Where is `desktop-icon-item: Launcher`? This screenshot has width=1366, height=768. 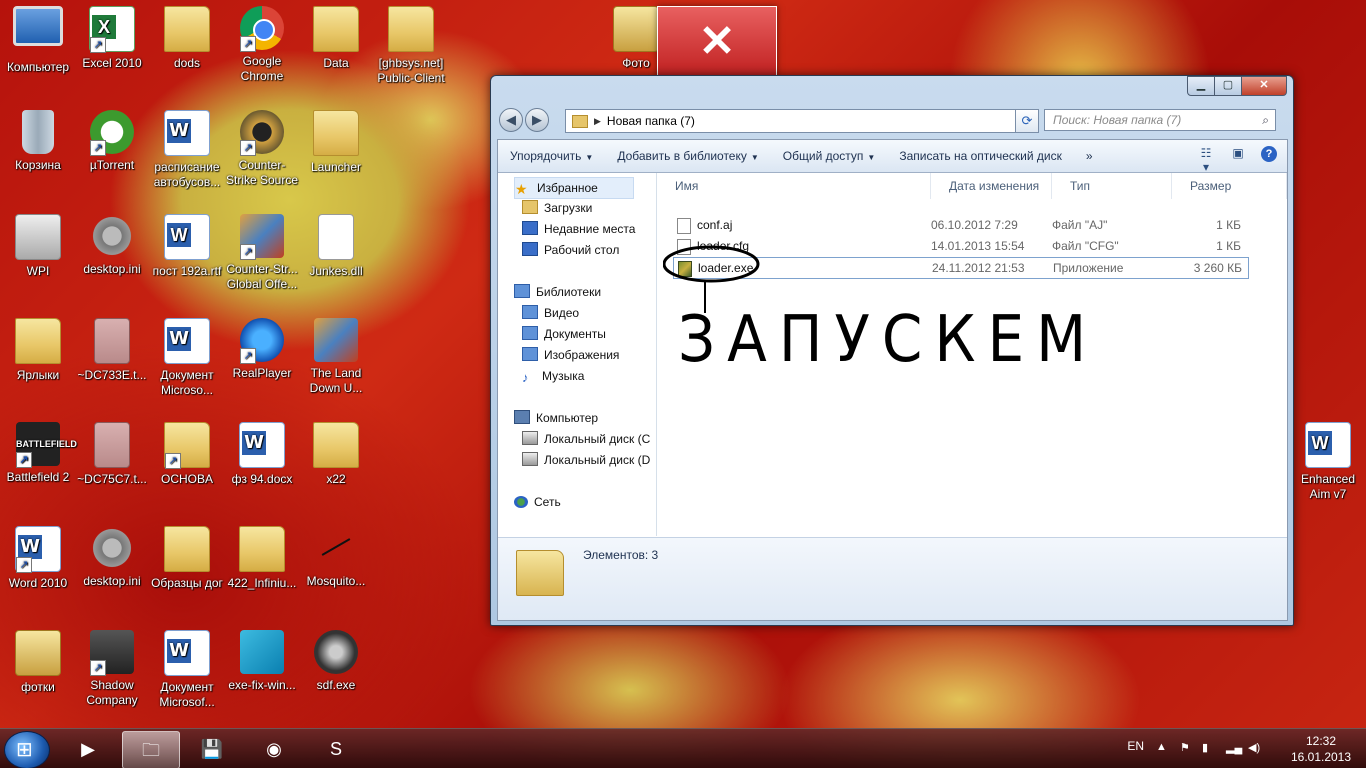
desktop-icon-item: Launcher is located at coordinates (336, 142).